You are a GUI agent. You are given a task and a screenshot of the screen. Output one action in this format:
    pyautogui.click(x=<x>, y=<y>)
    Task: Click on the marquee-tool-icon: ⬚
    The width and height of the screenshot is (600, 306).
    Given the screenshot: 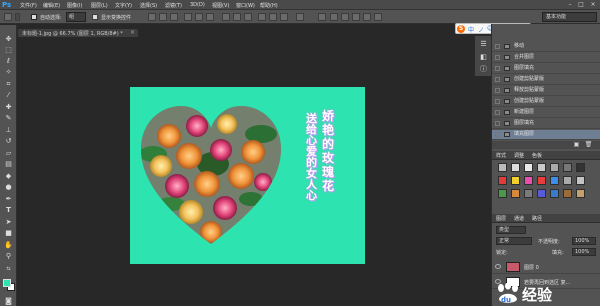 What is the action you would take?
    pyautogui.click(x=8, y=50)
    